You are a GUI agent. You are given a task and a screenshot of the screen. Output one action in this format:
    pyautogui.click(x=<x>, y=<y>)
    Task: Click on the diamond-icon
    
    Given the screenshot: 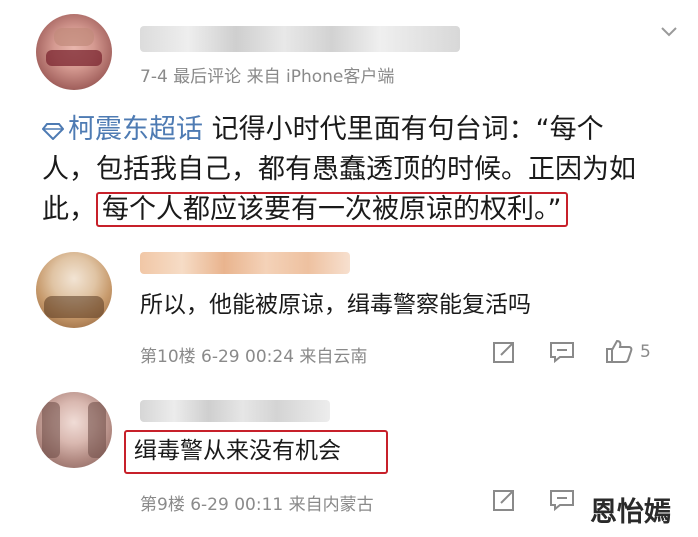 What is the action you would take?
    pyautogui.click(x=53, y=131)
    